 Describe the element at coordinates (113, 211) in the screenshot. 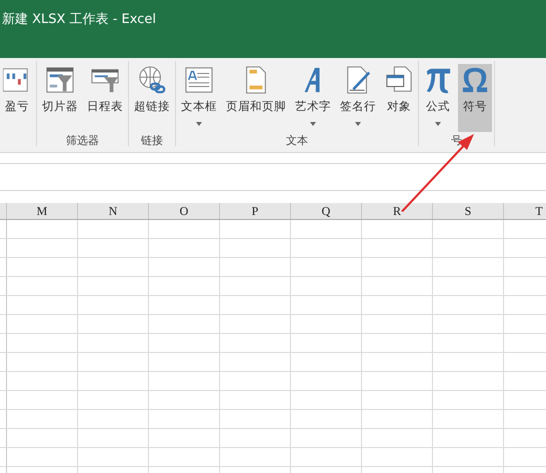

I see `column-header: N` at that location.